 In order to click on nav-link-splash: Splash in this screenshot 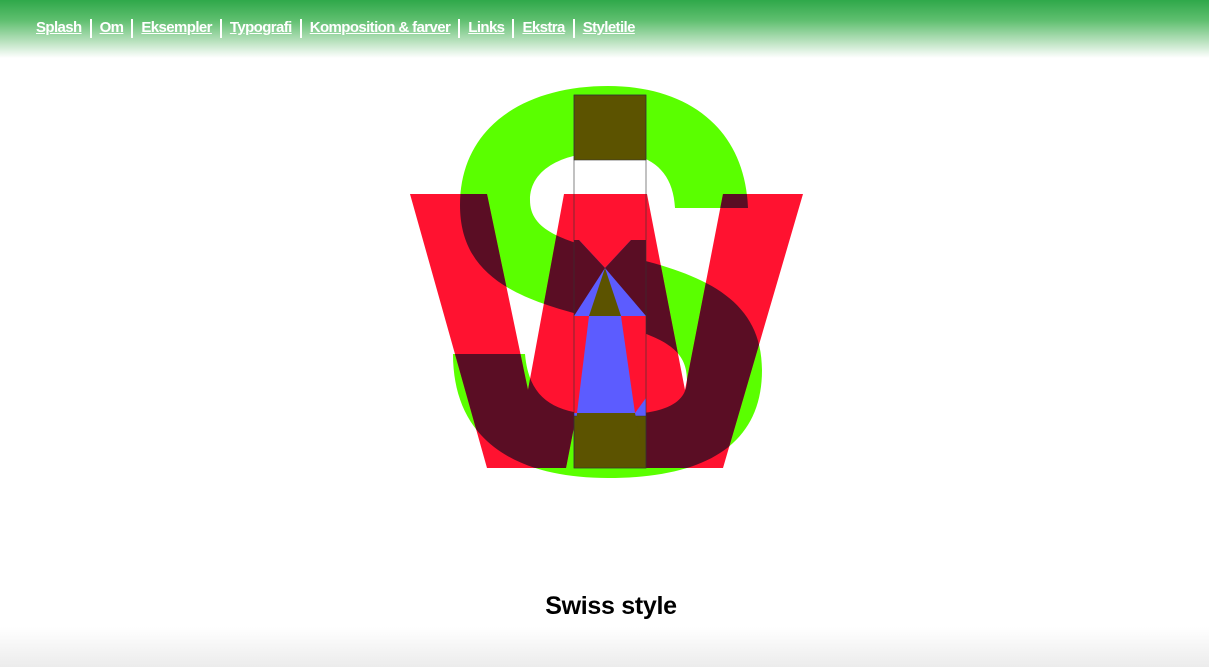, I will do `click(59, 28)`.